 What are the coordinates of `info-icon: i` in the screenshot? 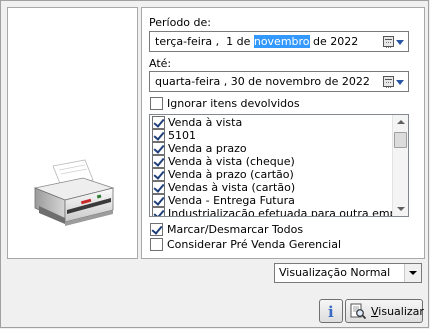 It's located at (331, 312).